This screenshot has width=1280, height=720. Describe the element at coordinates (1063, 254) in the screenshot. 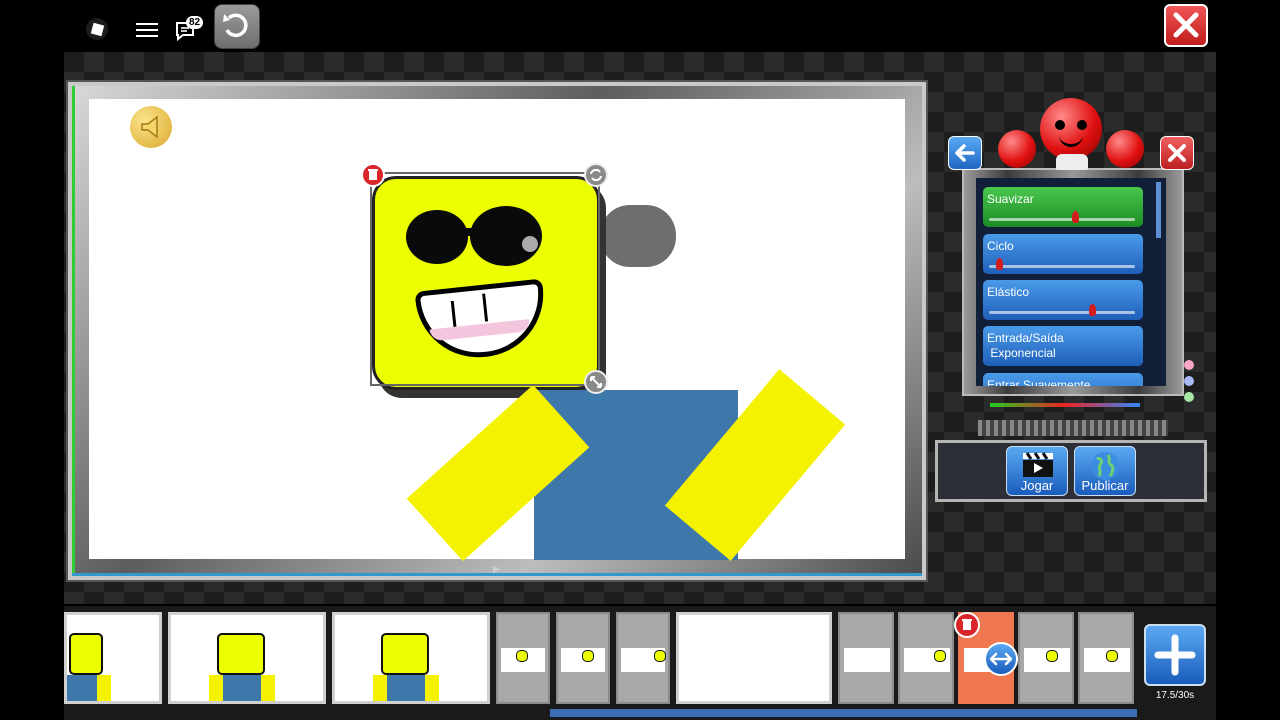

I see `easing-item-ciclo: Ciclo` at that location.